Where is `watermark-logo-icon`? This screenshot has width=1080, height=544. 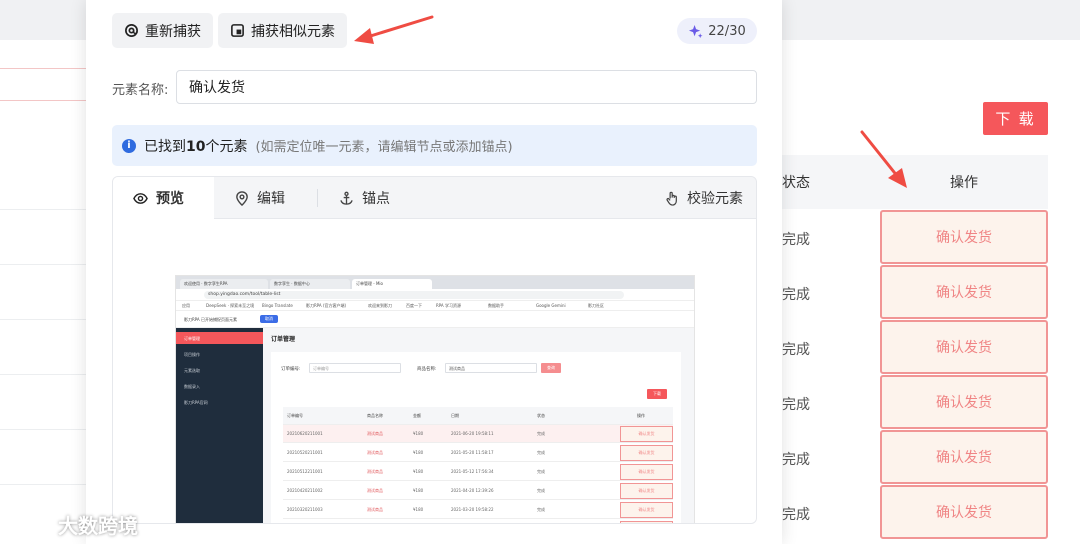
watermark-logo-icon is located at coordinates (30, 524).